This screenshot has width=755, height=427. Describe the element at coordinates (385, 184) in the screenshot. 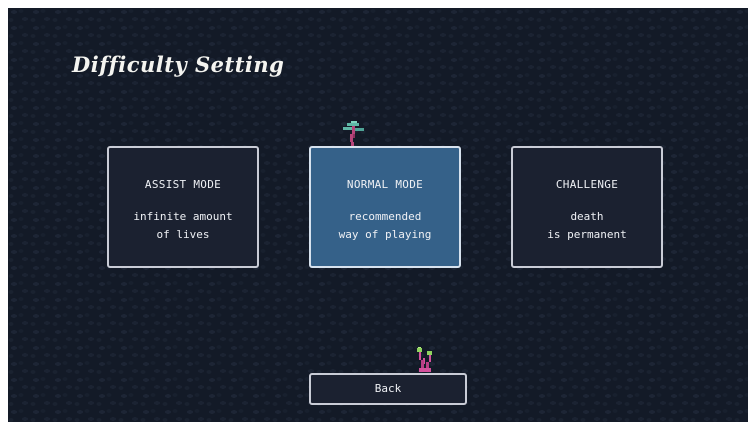

I see `normal-mode-label: NORMAL MODE` at that location.